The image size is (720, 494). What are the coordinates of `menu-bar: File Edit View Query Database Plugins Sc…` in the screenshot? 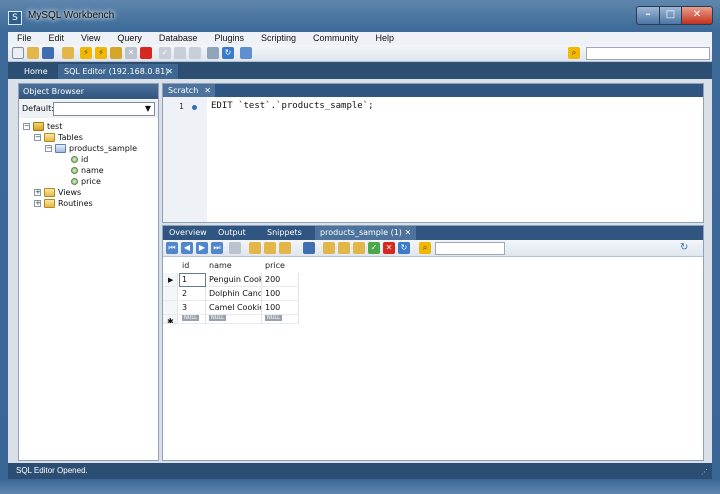 It's located at (360, 38).